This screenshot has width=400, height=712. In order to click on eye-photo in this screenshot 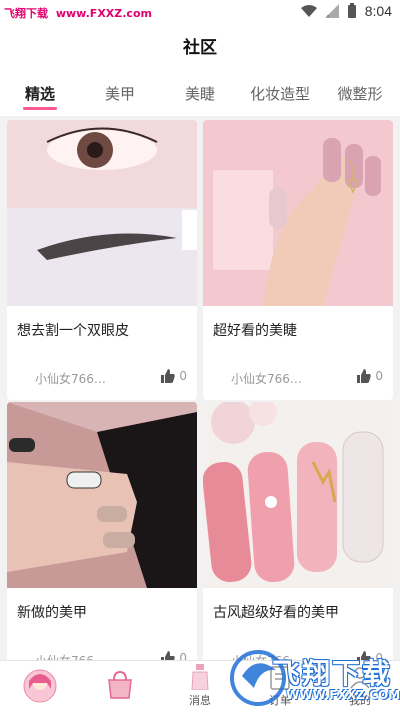, I will do `click(102, 213)`.